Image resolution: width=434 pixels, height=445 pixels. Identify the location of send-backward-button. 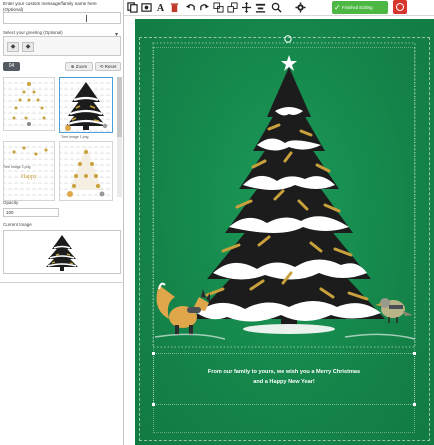
(232, 7).